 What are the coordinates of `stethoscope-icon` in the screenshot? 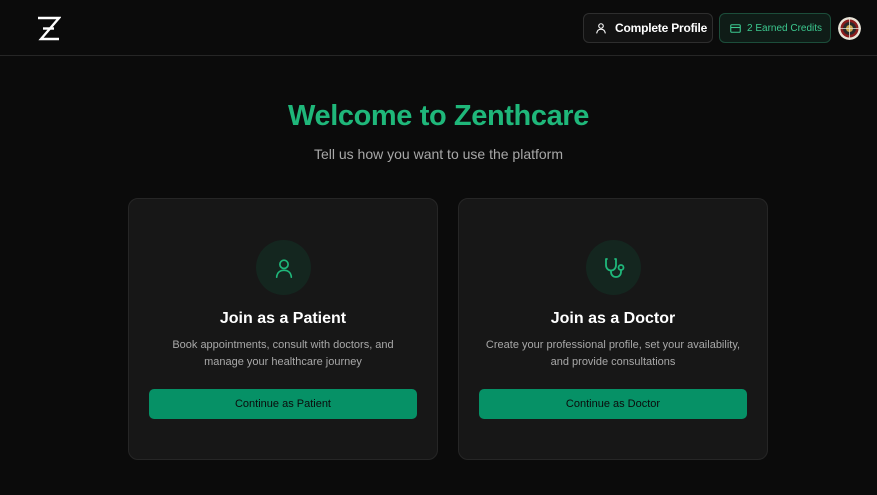 It's located at (613, 267).